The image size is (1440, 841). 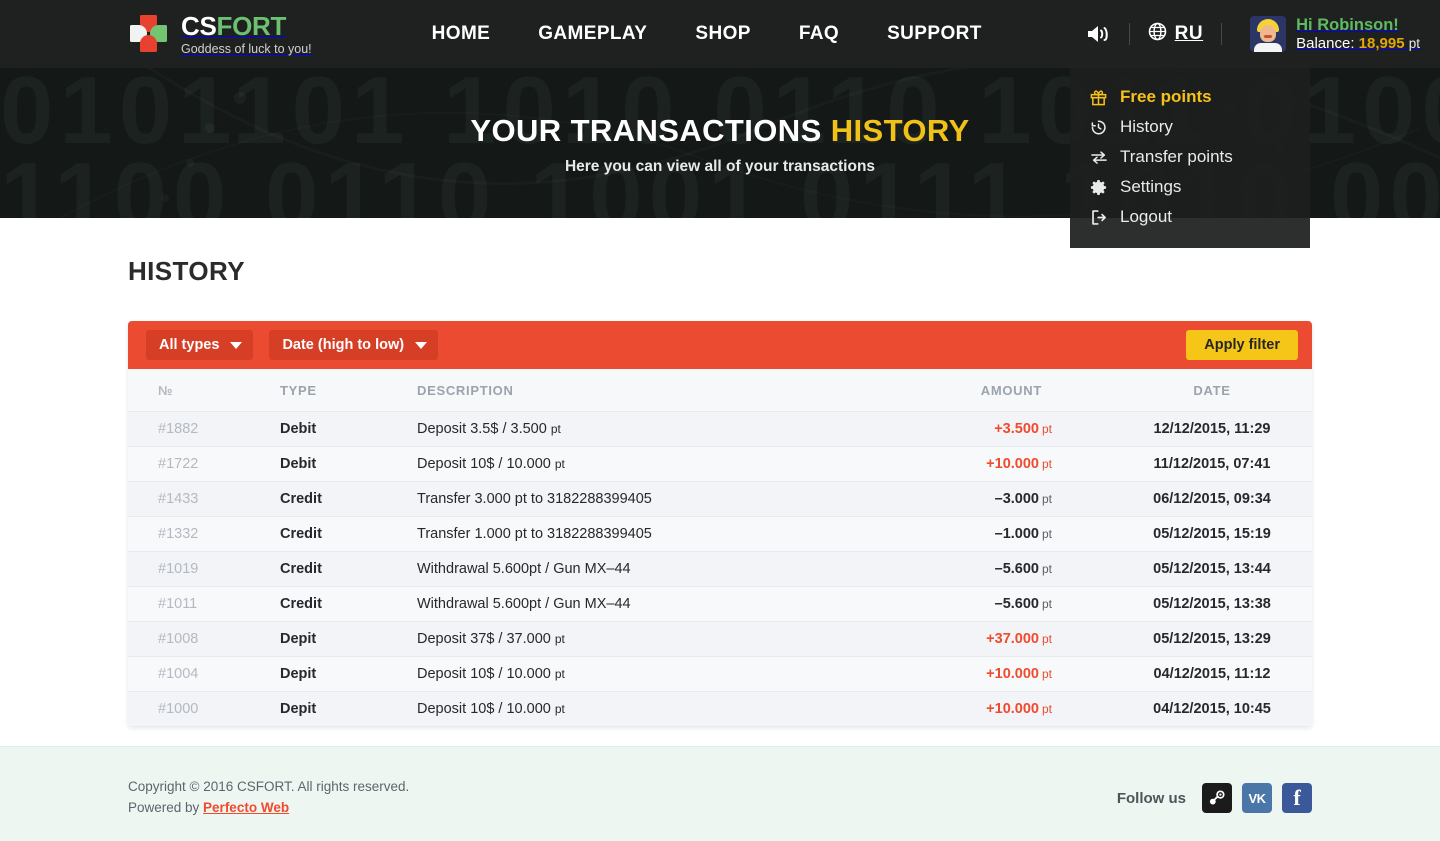 What do you see at coordinates (484, 639) in the screenshot?
I see `description-main: Deposit 37$ / 37.000` at bounding box center [484, 639].